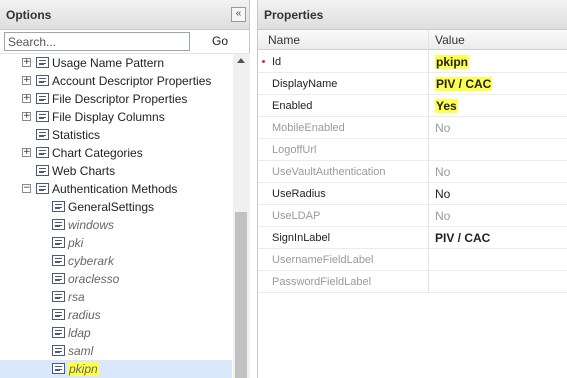 The width and height of the screenshot is (567, 378). What do you see at coordinates (29, 14) in the screenshot?
I see `options-panel-title: Options` at bounding box center [29, 14].